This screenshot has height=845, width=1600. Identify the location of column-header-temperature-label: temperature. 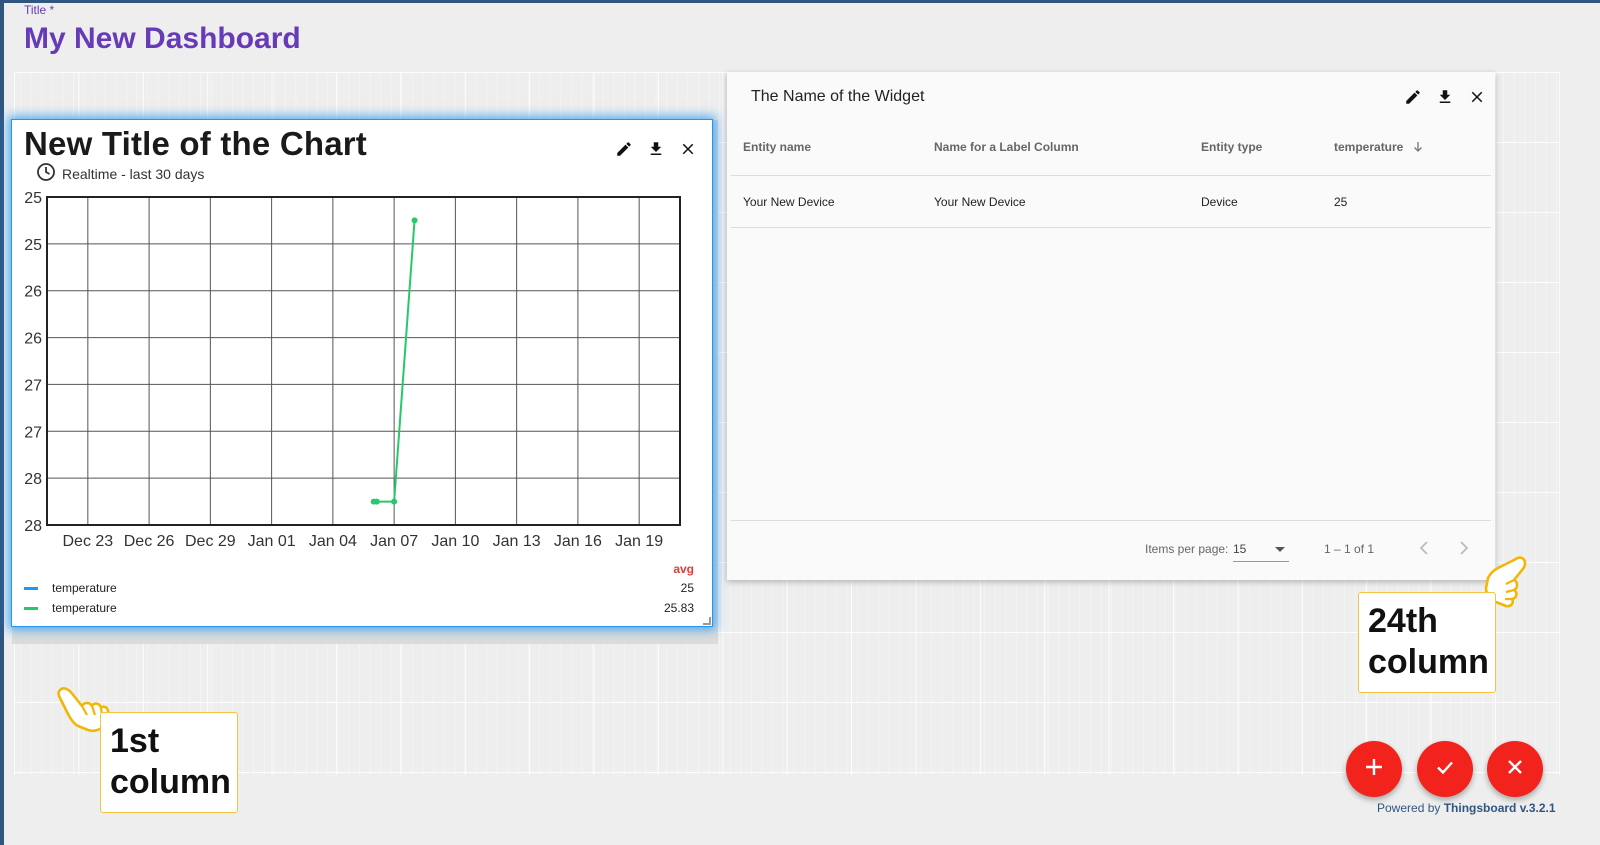
(1369, 147).